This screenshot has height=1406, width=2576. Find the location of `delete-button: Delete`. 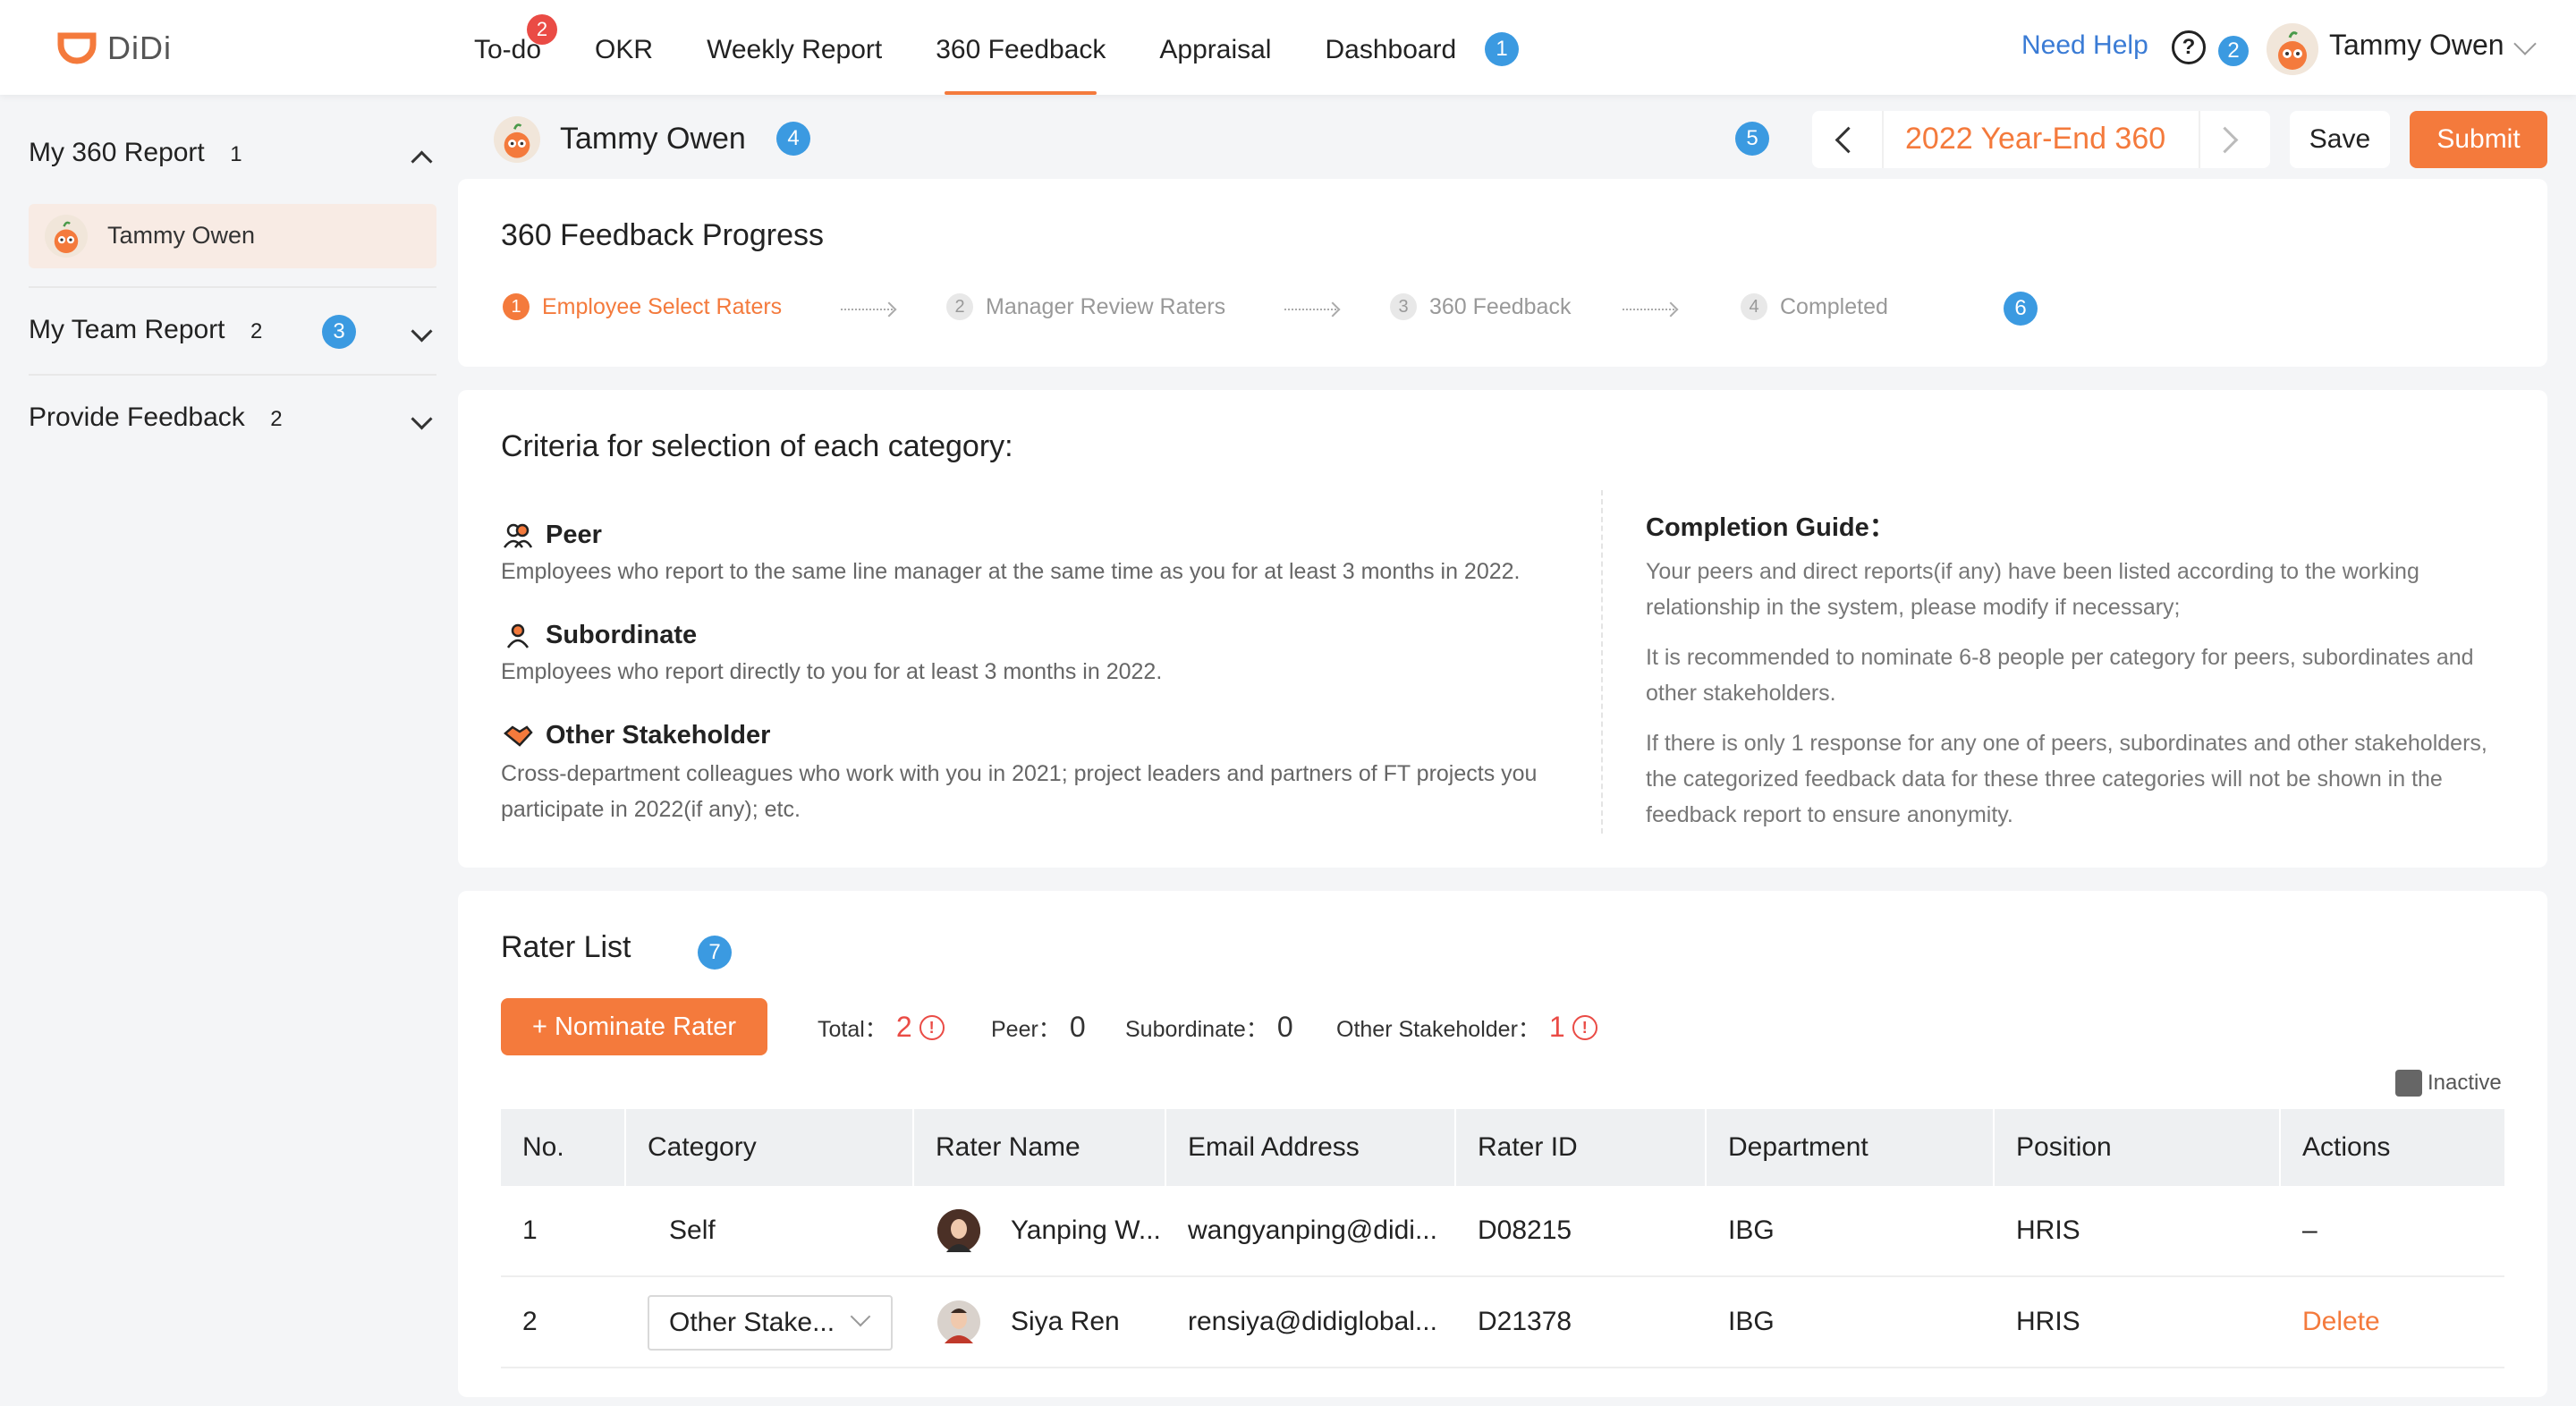

delete-button: Delete is located at coordinates (2330, 1322).